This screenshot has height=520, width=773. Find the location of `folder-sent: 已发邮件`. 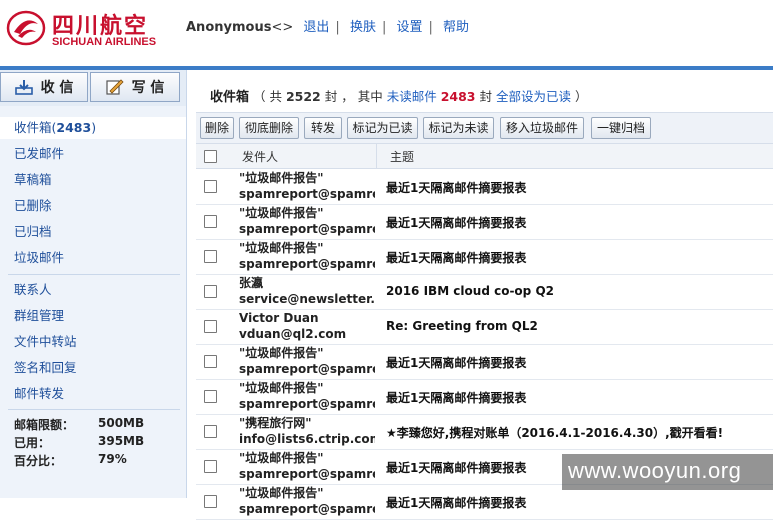

folder-sent: 已发邮件 is located at coordinates (93, 154).